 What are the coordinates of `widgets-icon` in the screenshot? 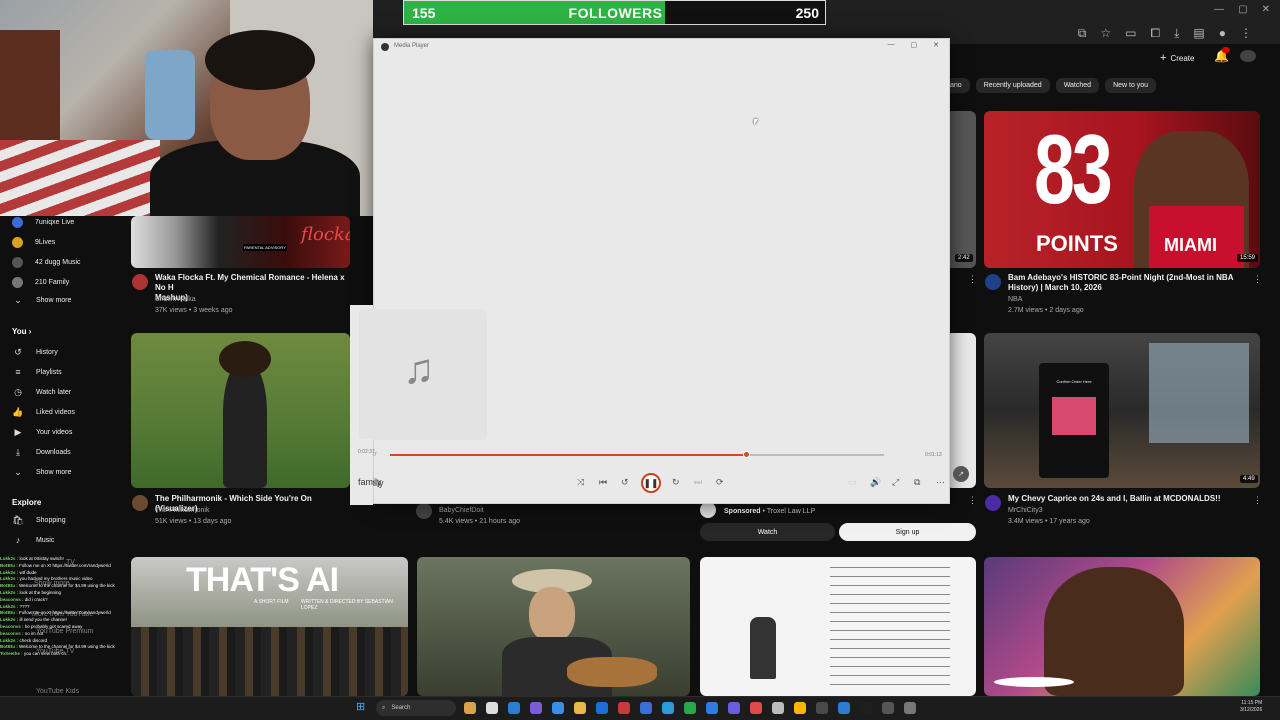 It's located at (470, 708).